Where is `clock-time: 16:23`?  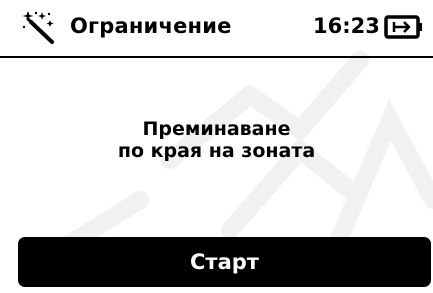 clock-time: 16:23 is located at coordinates (346, 26).